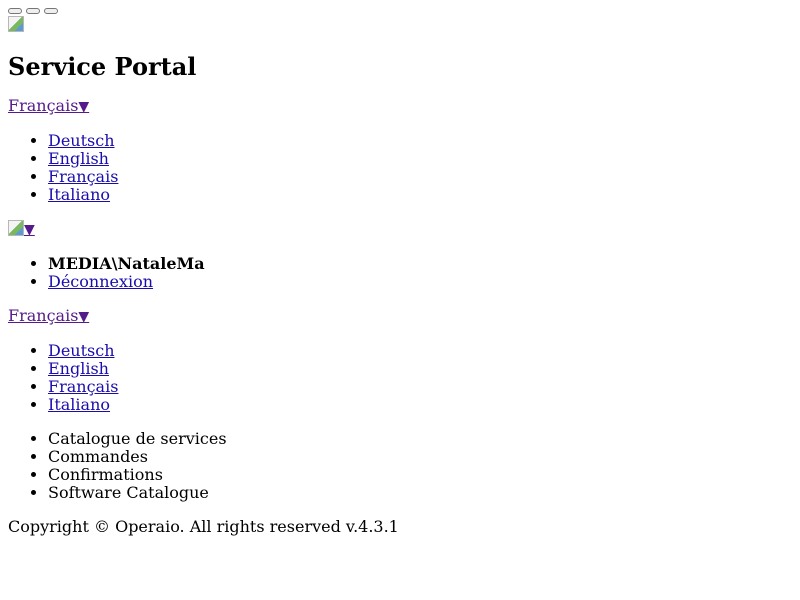 This screenshot has width=800, height=600. I want to click on page-title: Service Portal, so click(102, 66).